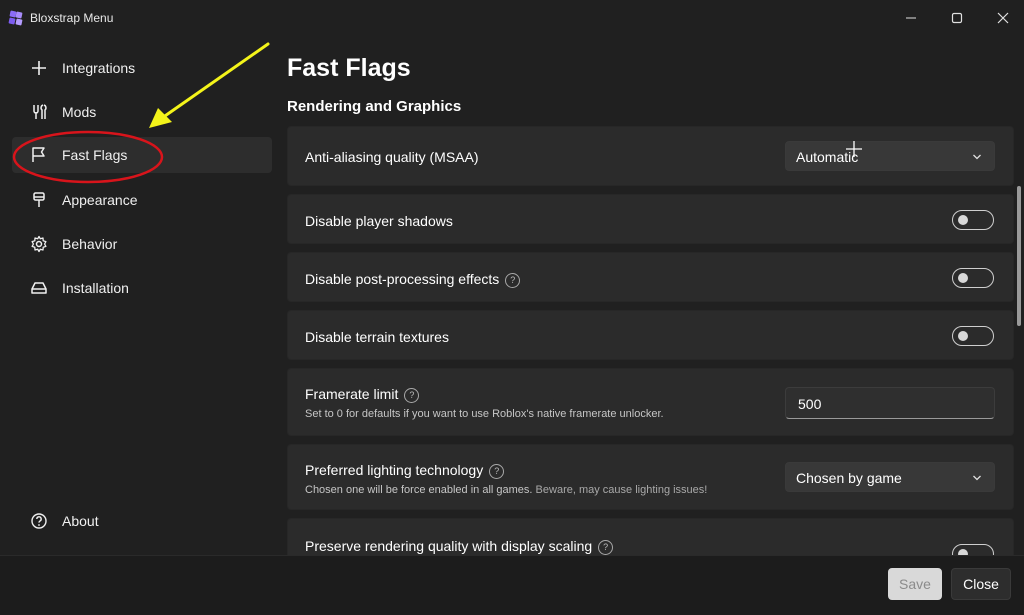 This screenshot has width=1024, height=615. Describe the element at coordinates (100, 200) in the screenshot. I see `sidebar-item-label: Appearance` at that location.